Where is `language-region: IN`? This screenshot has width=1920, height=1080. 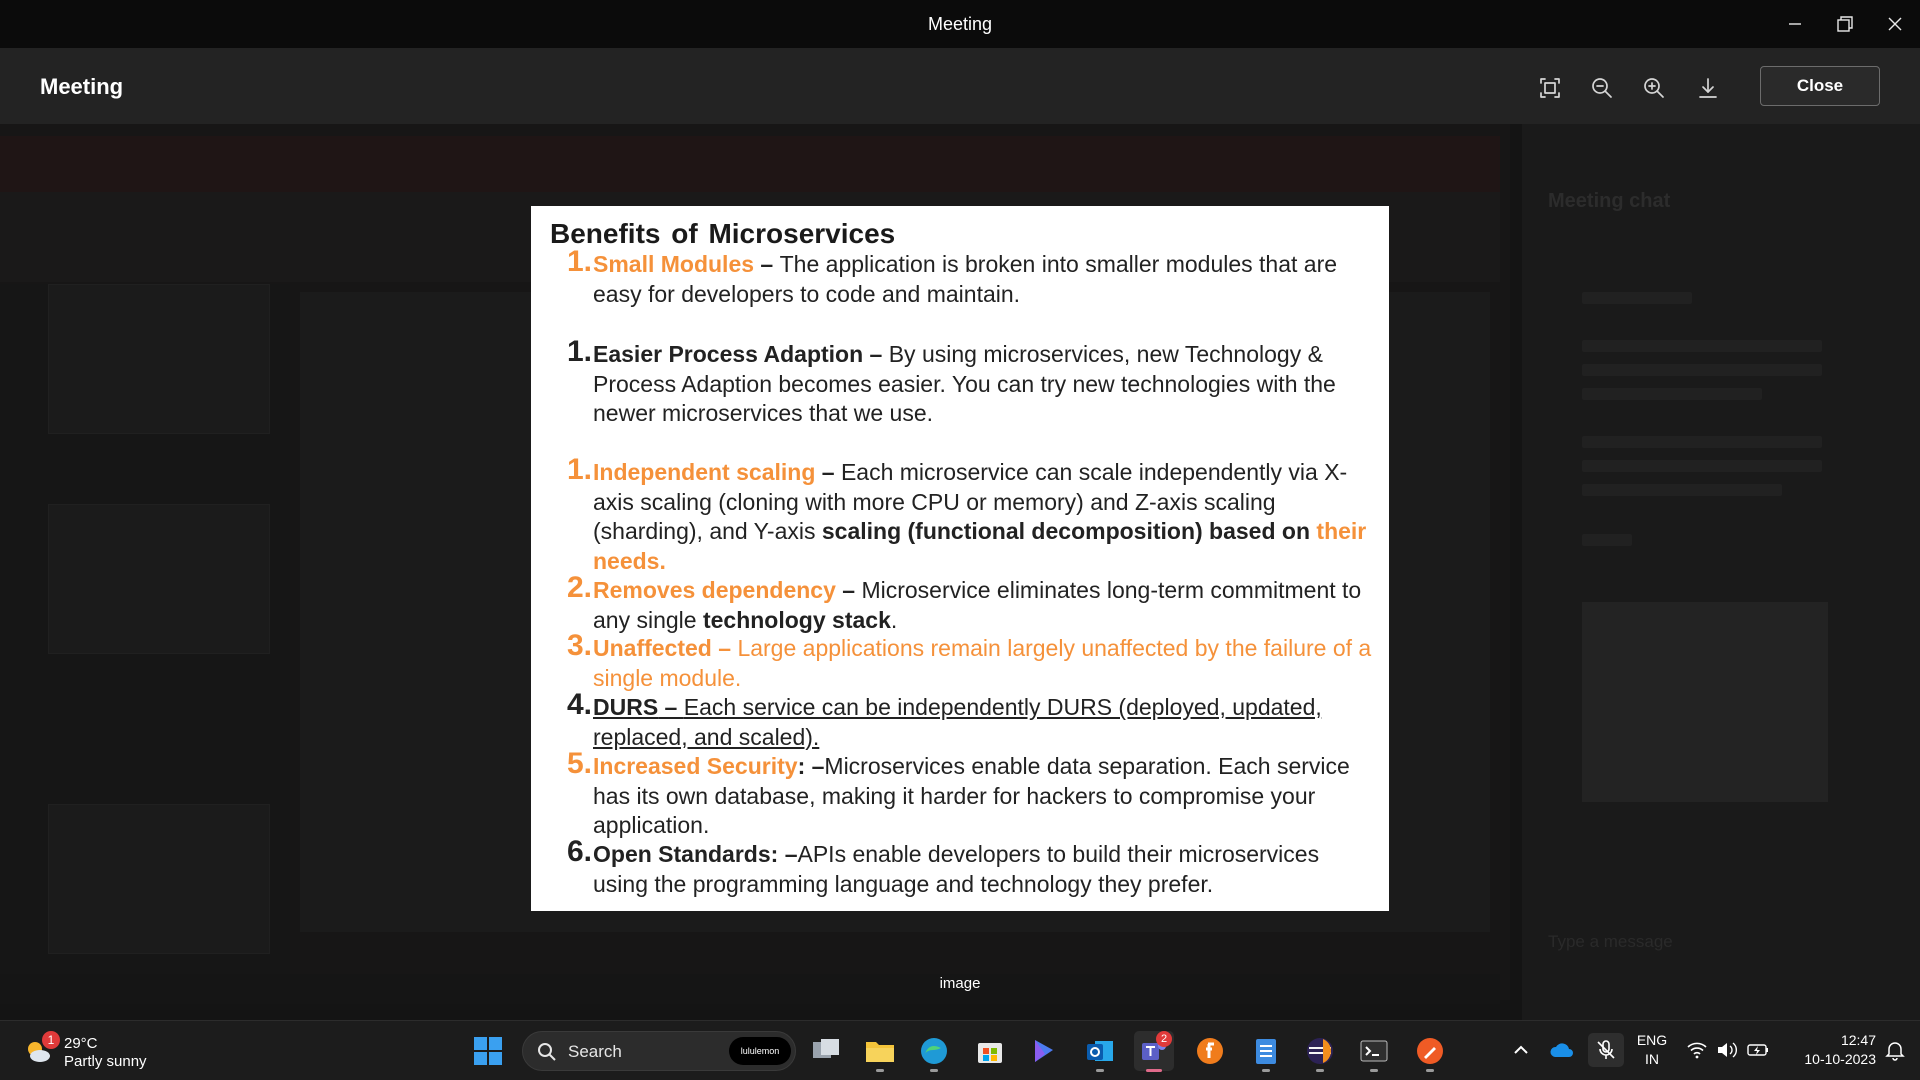
language-region: IN is located at coordinates (1652, 1059).